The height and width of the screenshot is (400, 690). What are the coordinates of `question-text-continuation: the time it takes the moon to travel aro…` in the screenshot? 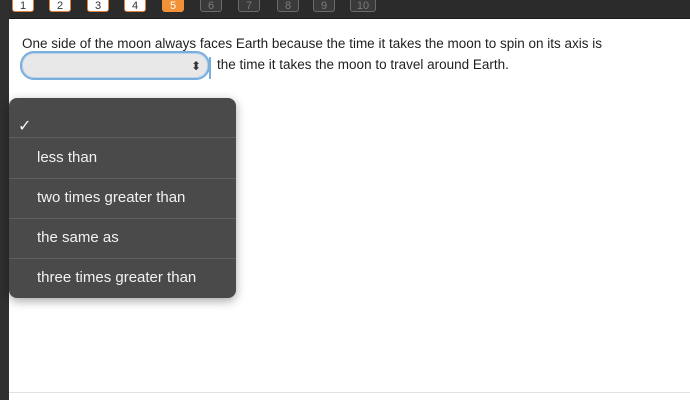 It's located at (363, 64).